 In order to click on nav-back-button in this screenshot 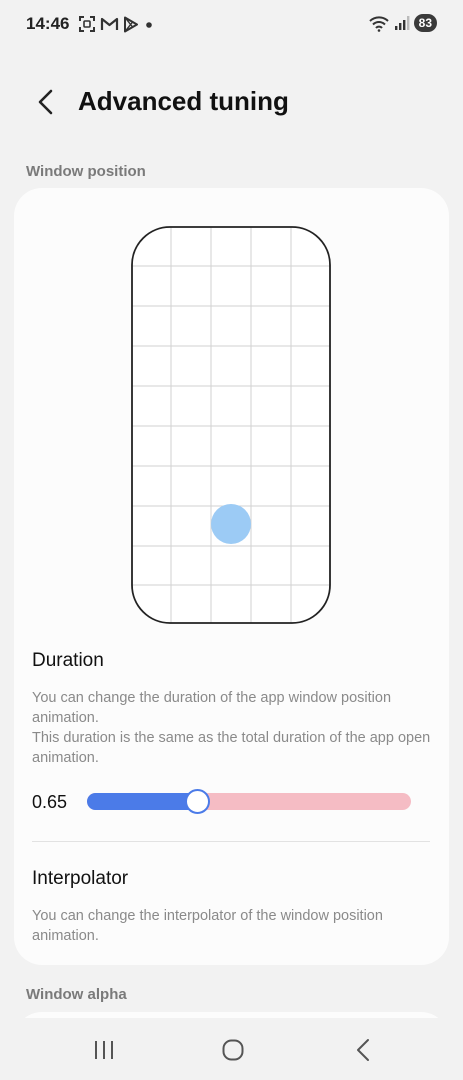, I will do `click(363, 1050)`.